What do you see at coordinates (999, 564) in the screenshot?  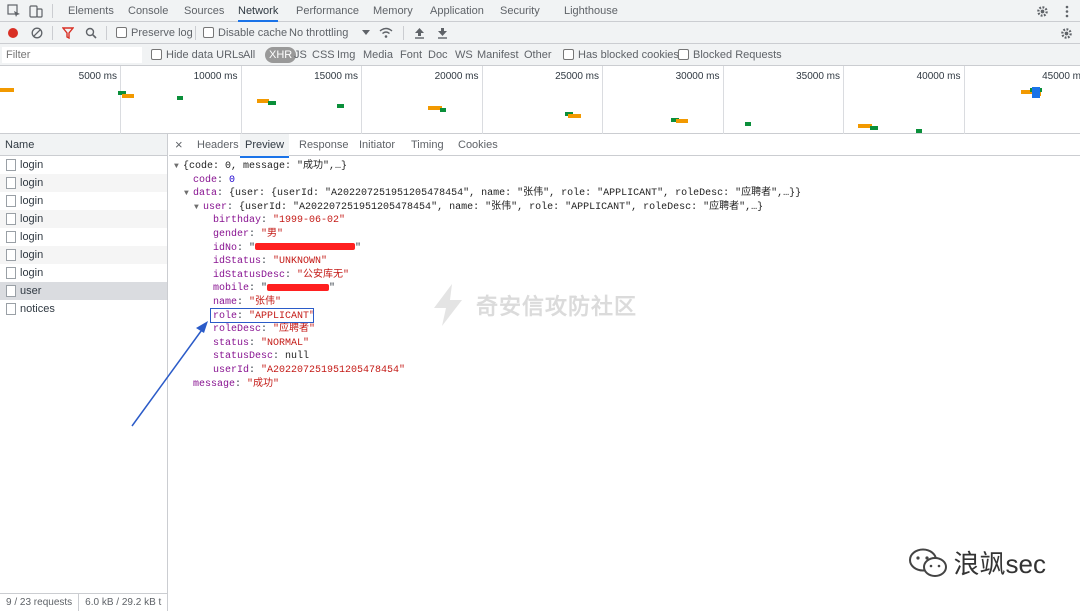 I see `brand-text: 浪飒sec` at bounding box center [999, 564].